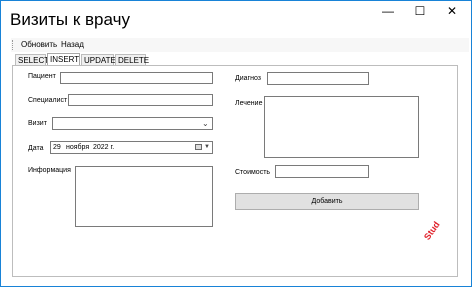  I want to click on patient-input, so click(136, 78).